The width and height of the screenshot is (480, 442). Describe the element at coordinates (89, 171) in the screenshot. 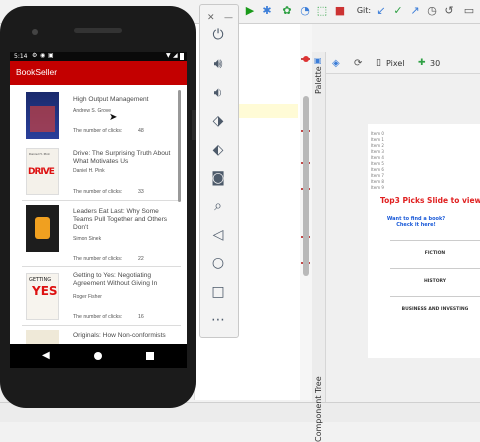

I see `book-author: Daniel H. Pink` at that location.